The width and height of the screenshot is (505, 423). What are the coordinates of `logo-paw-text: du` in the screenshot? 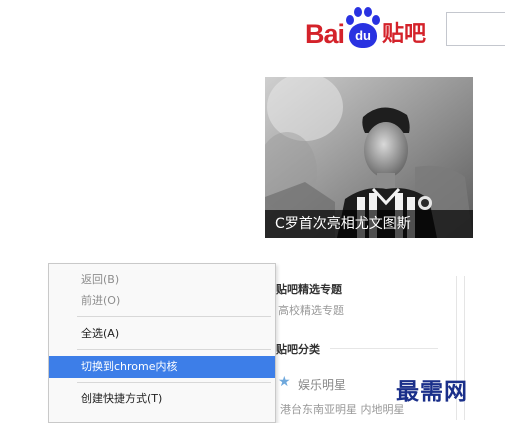 It's located at (363, 35).